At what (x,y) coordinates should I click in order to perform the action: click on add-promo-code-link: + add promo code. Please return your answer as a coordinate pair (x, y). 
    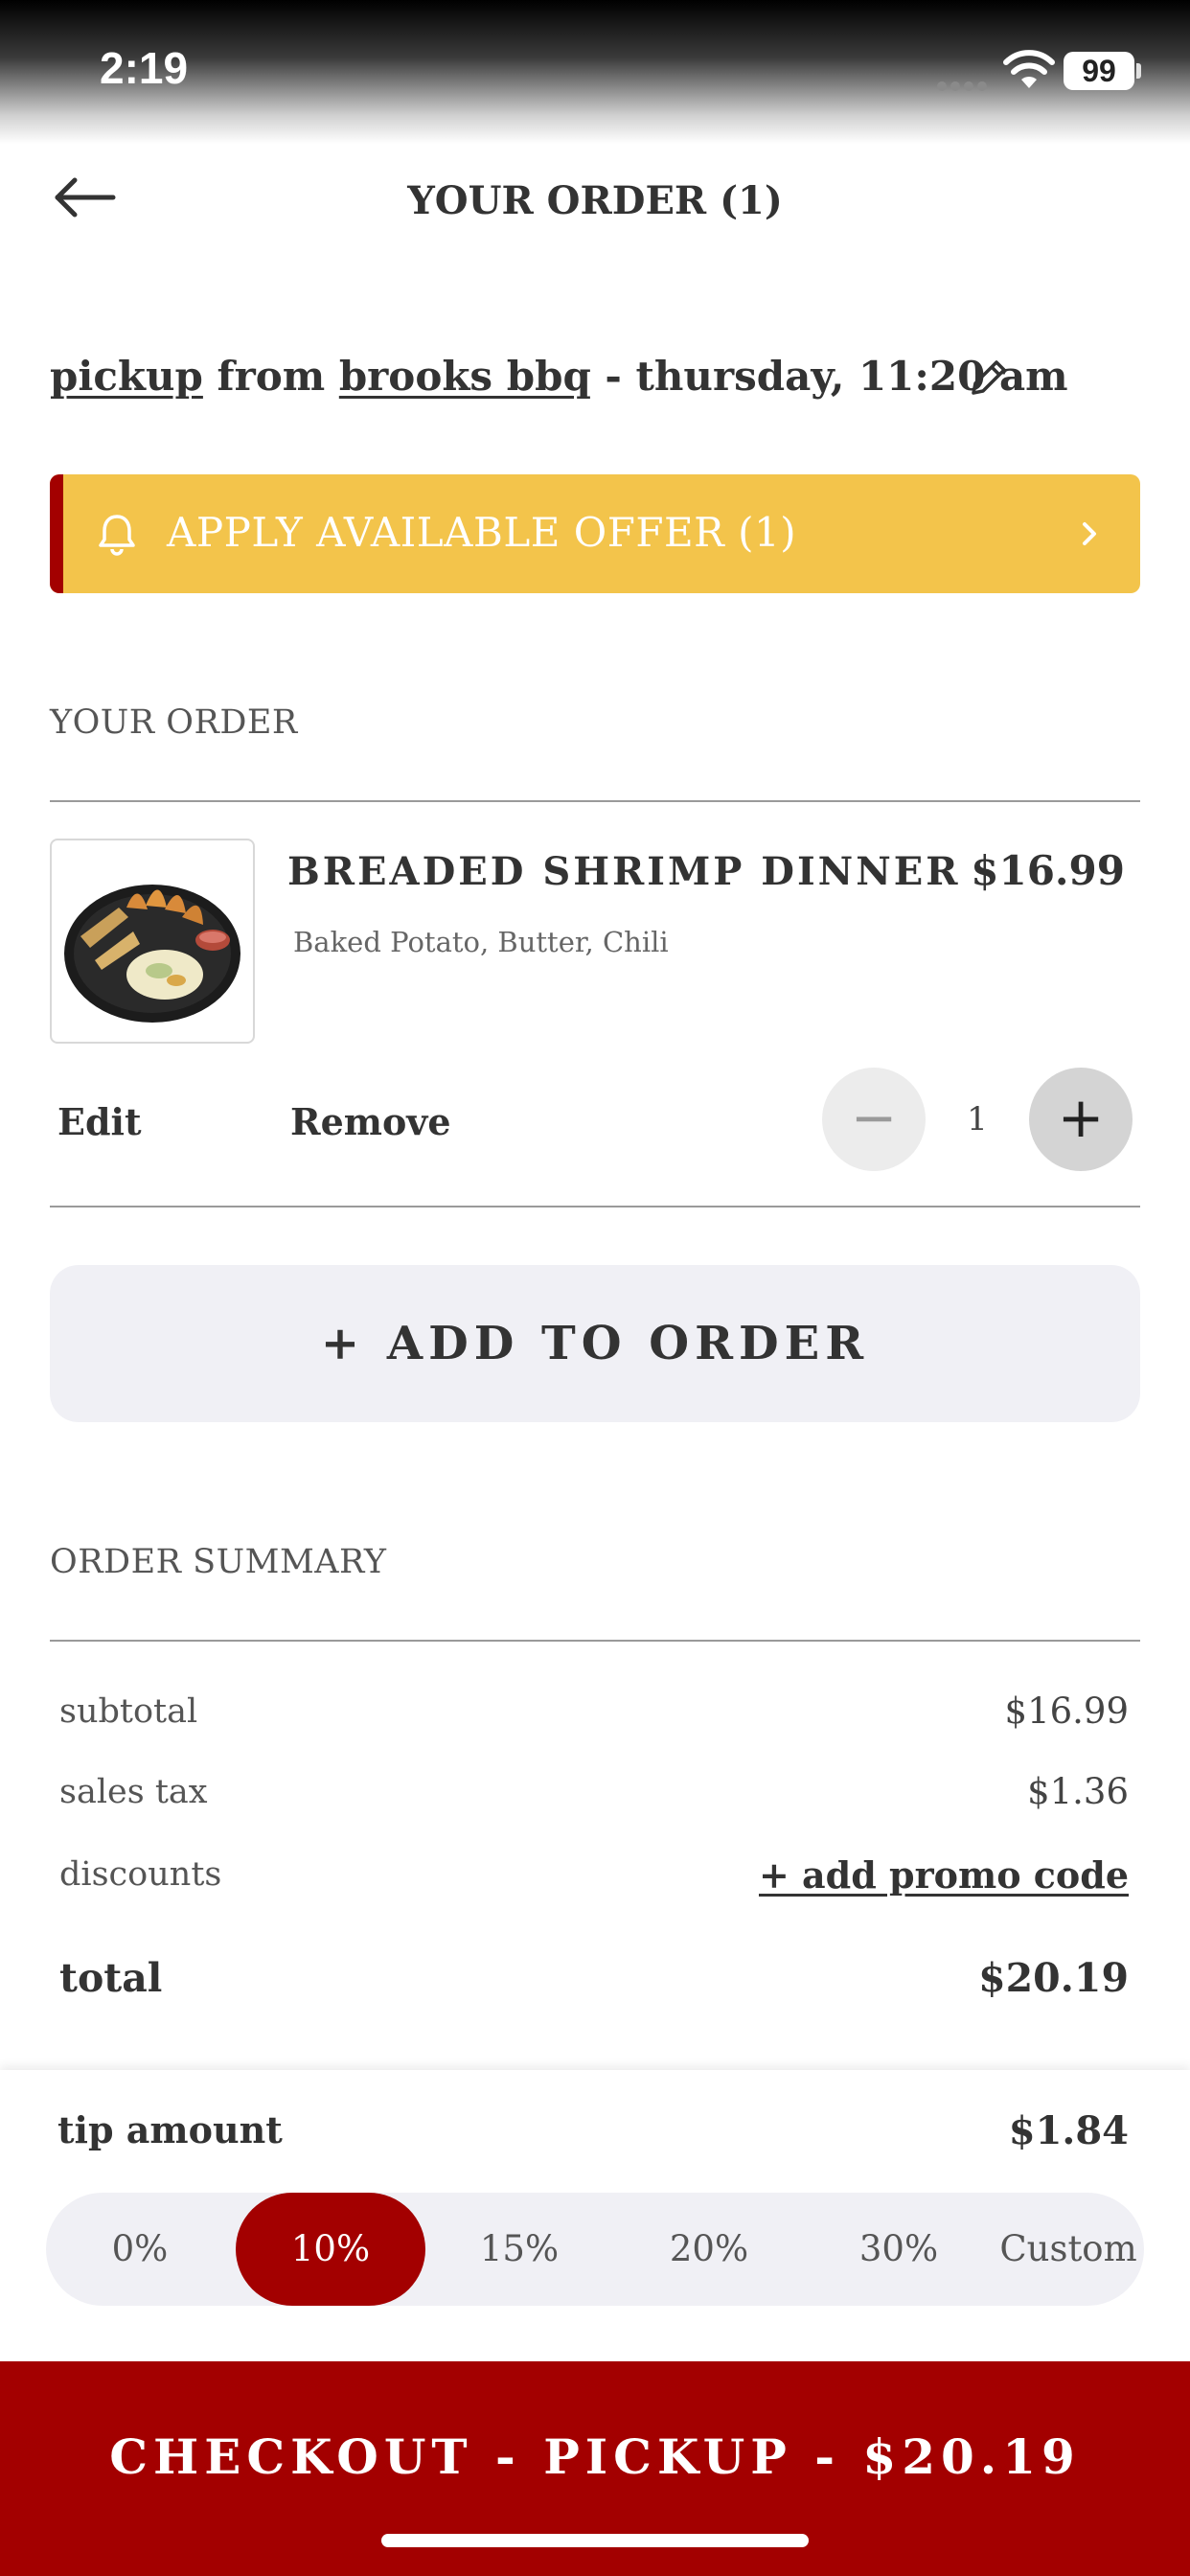
    Looking at the image, I should click on (944, 1875).